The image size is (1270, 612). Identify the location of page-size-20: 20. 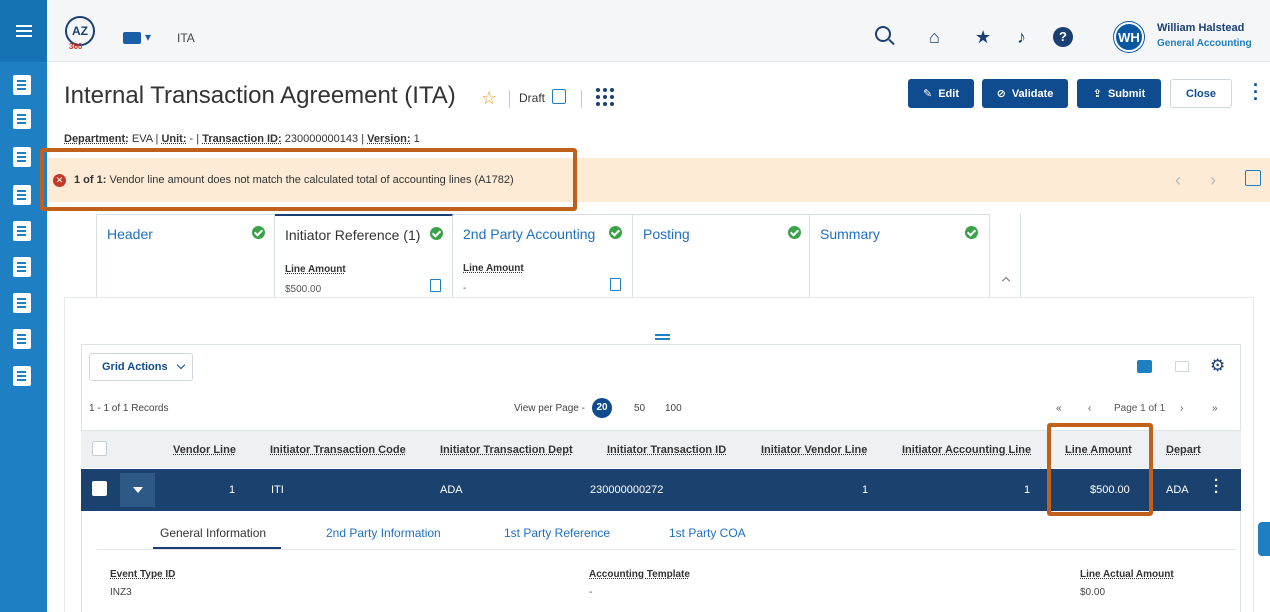
(602, 408).